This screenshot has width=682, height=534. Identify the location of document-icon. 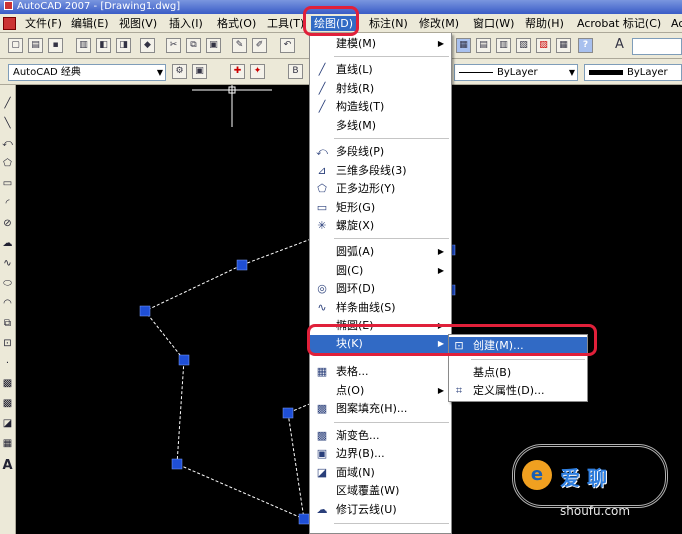
(9, 23).